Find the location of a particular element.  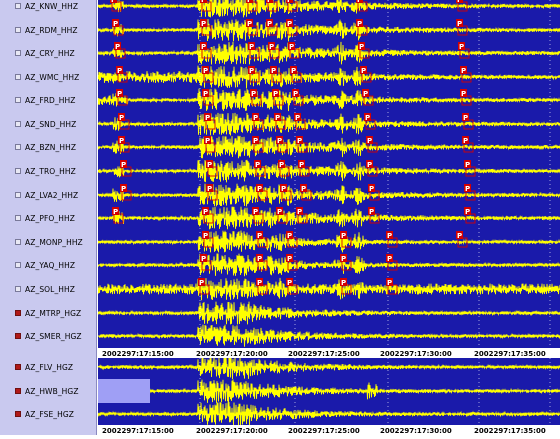

channel-row: AZ_RDM_HHZ is located at coordinates (48, 30).